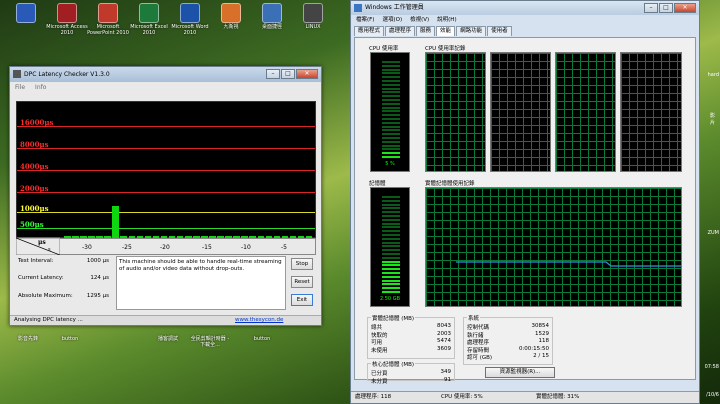 The height and width of the screenshot is (404, 720). Describe the element at coordinates (259, 320) in the screenshot. I see `website-link: www.thesycon.de` at that location.